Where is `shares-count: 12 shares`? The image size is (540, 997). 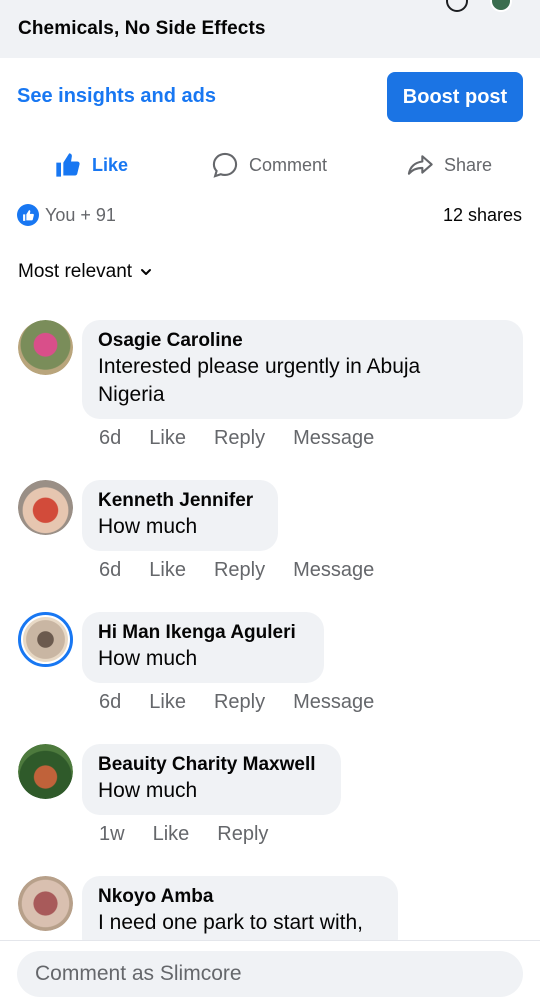
shares-count: 12 shares is located at coordinates (482, 215).